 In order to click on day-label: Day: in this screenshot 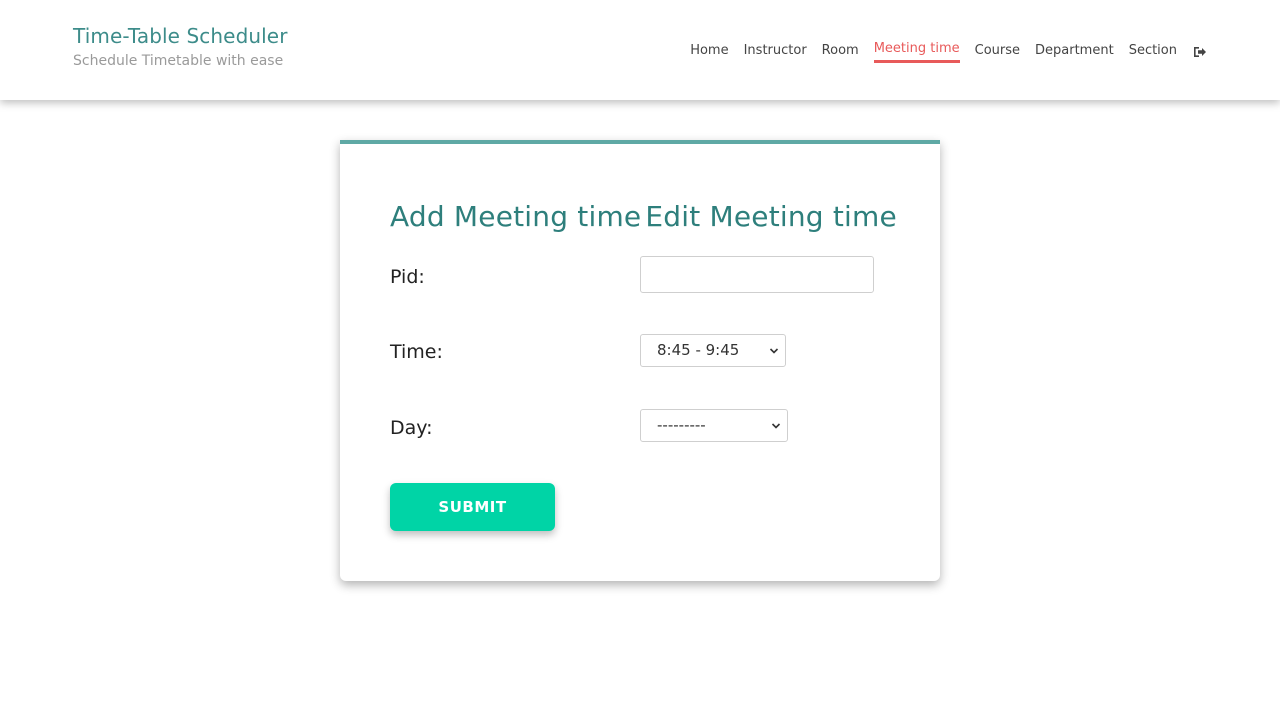, I will do `click(411, 428)`.